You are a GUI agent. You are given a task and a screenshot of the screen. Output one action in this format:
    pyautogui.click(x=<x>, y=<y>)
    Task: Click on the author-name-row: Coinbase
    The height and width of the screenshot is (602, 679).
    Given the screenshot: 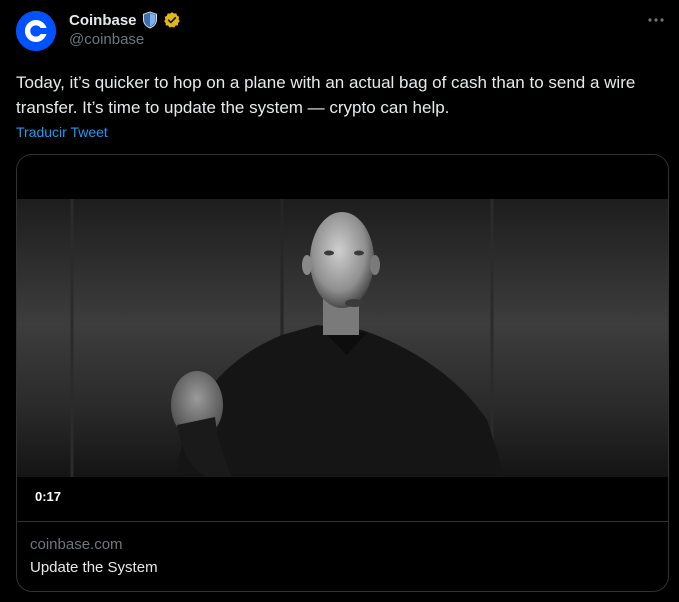 What is the action you would take?
    pyautogui.click(x=125, y=20)
    